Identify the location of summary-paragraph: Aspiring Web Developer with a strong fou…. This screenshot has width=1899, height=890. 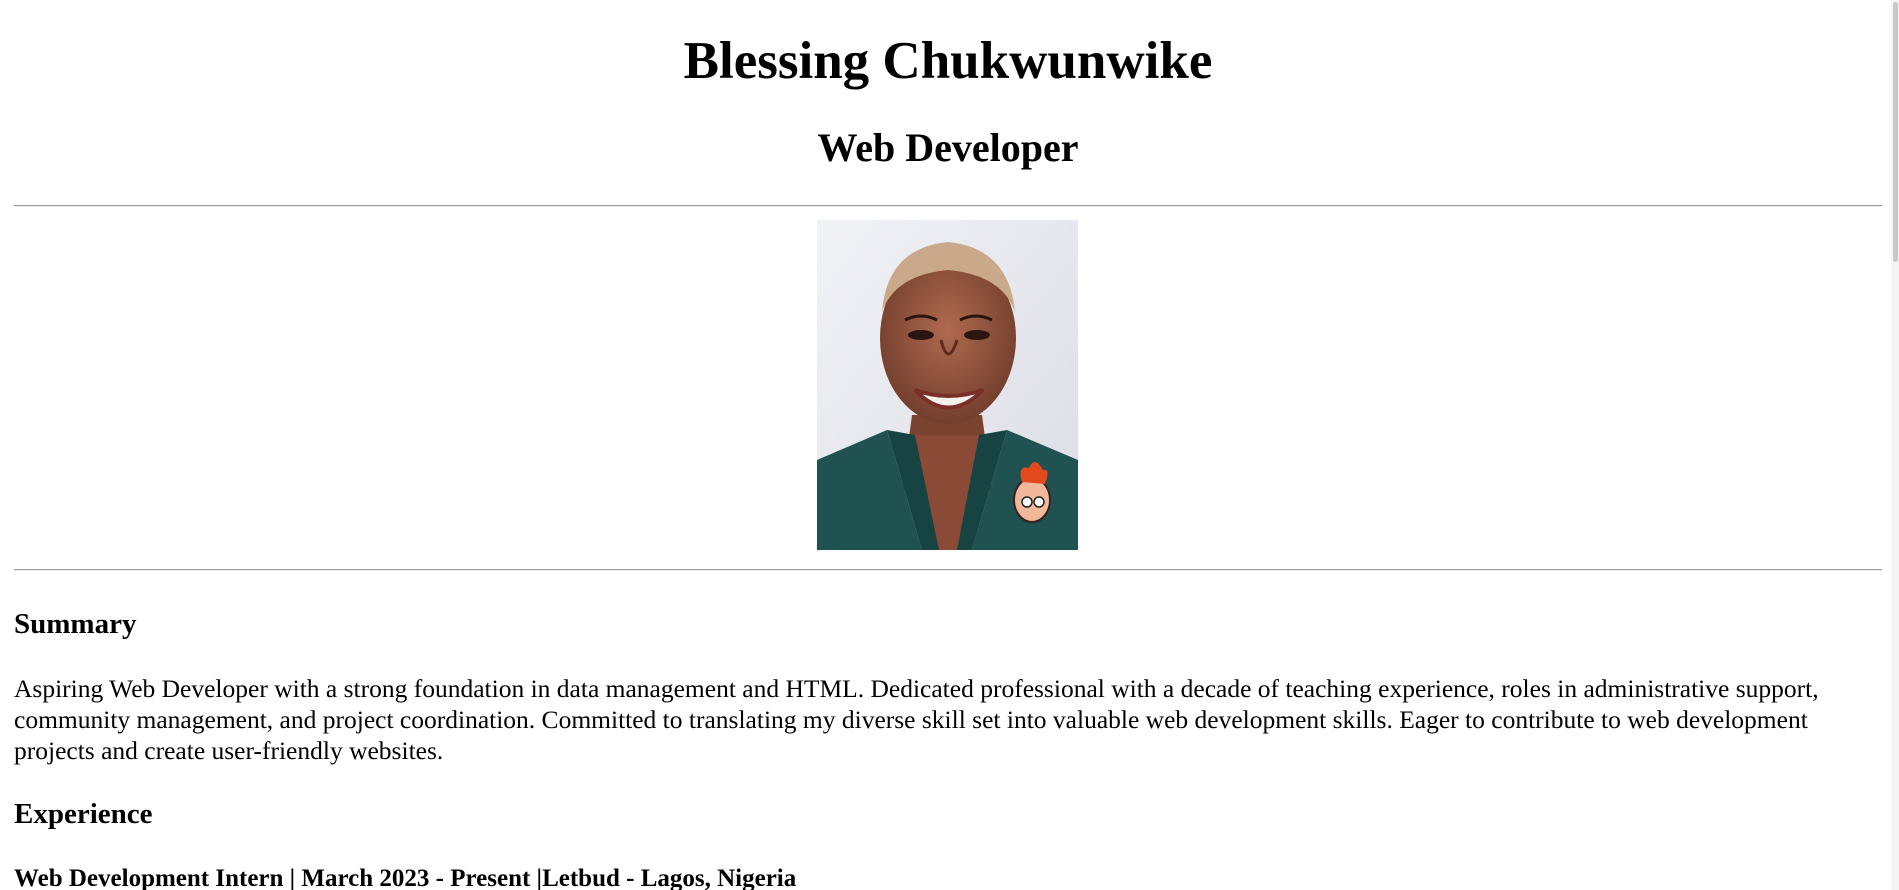
(916, 719).